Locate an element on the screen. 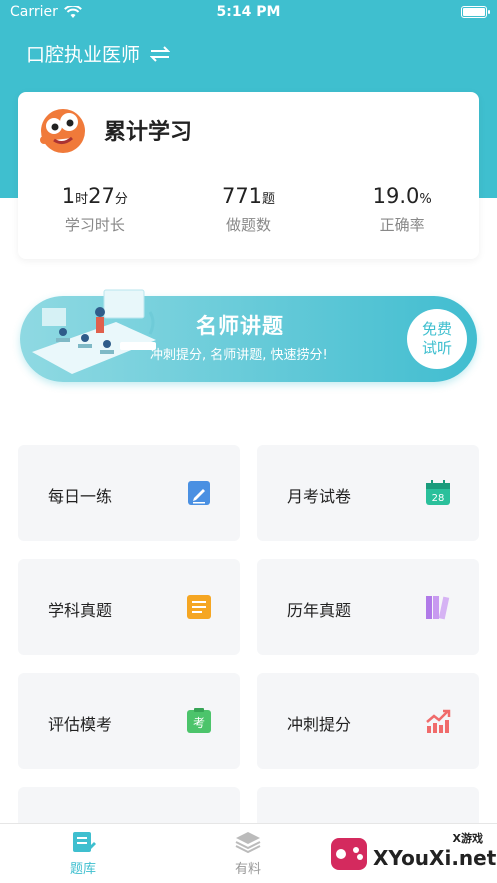  subject-title: 口腔执业医师 is located at coordinates (83, 55).